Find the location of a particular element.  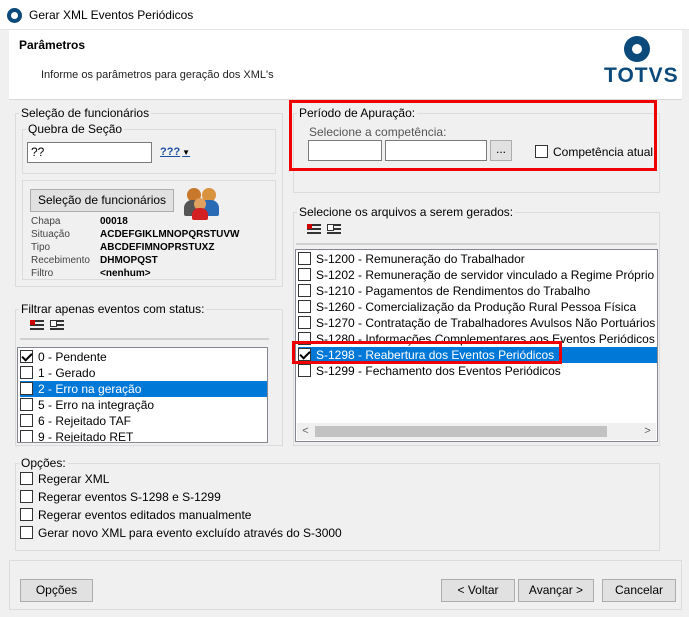

totvs-logo: TOTVS is located at coordinates (641, 65).